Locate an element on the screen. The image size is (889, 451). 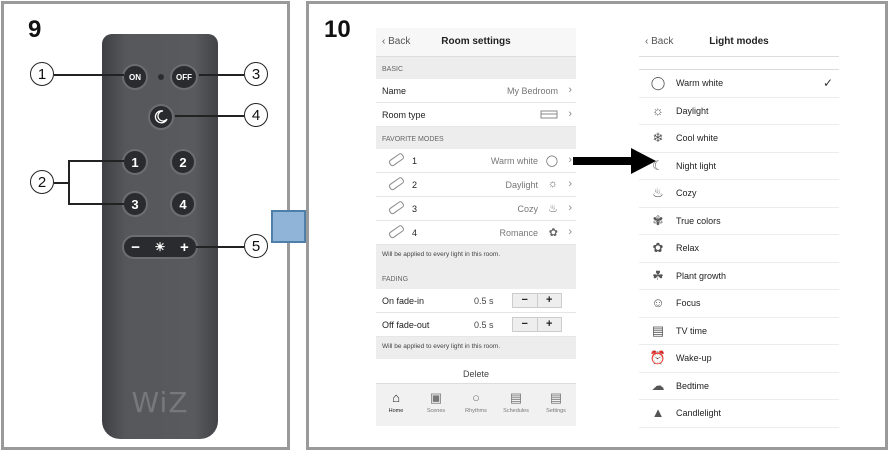
mode-warm-white: ◯ Warm white ✓ is located at coordinates (739, 83).